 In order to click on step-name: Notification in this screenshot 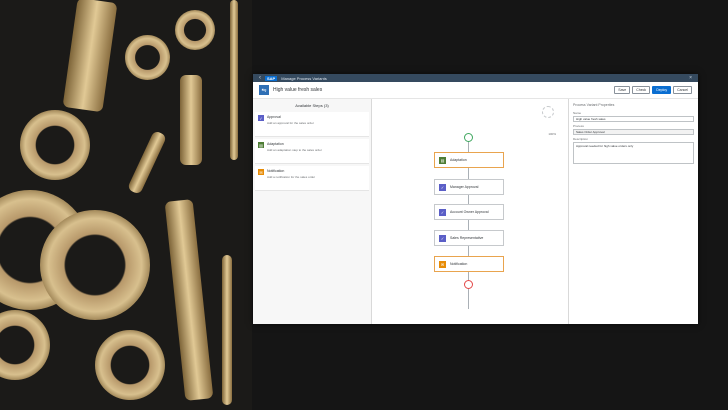, I will do `click(276, 171)`.